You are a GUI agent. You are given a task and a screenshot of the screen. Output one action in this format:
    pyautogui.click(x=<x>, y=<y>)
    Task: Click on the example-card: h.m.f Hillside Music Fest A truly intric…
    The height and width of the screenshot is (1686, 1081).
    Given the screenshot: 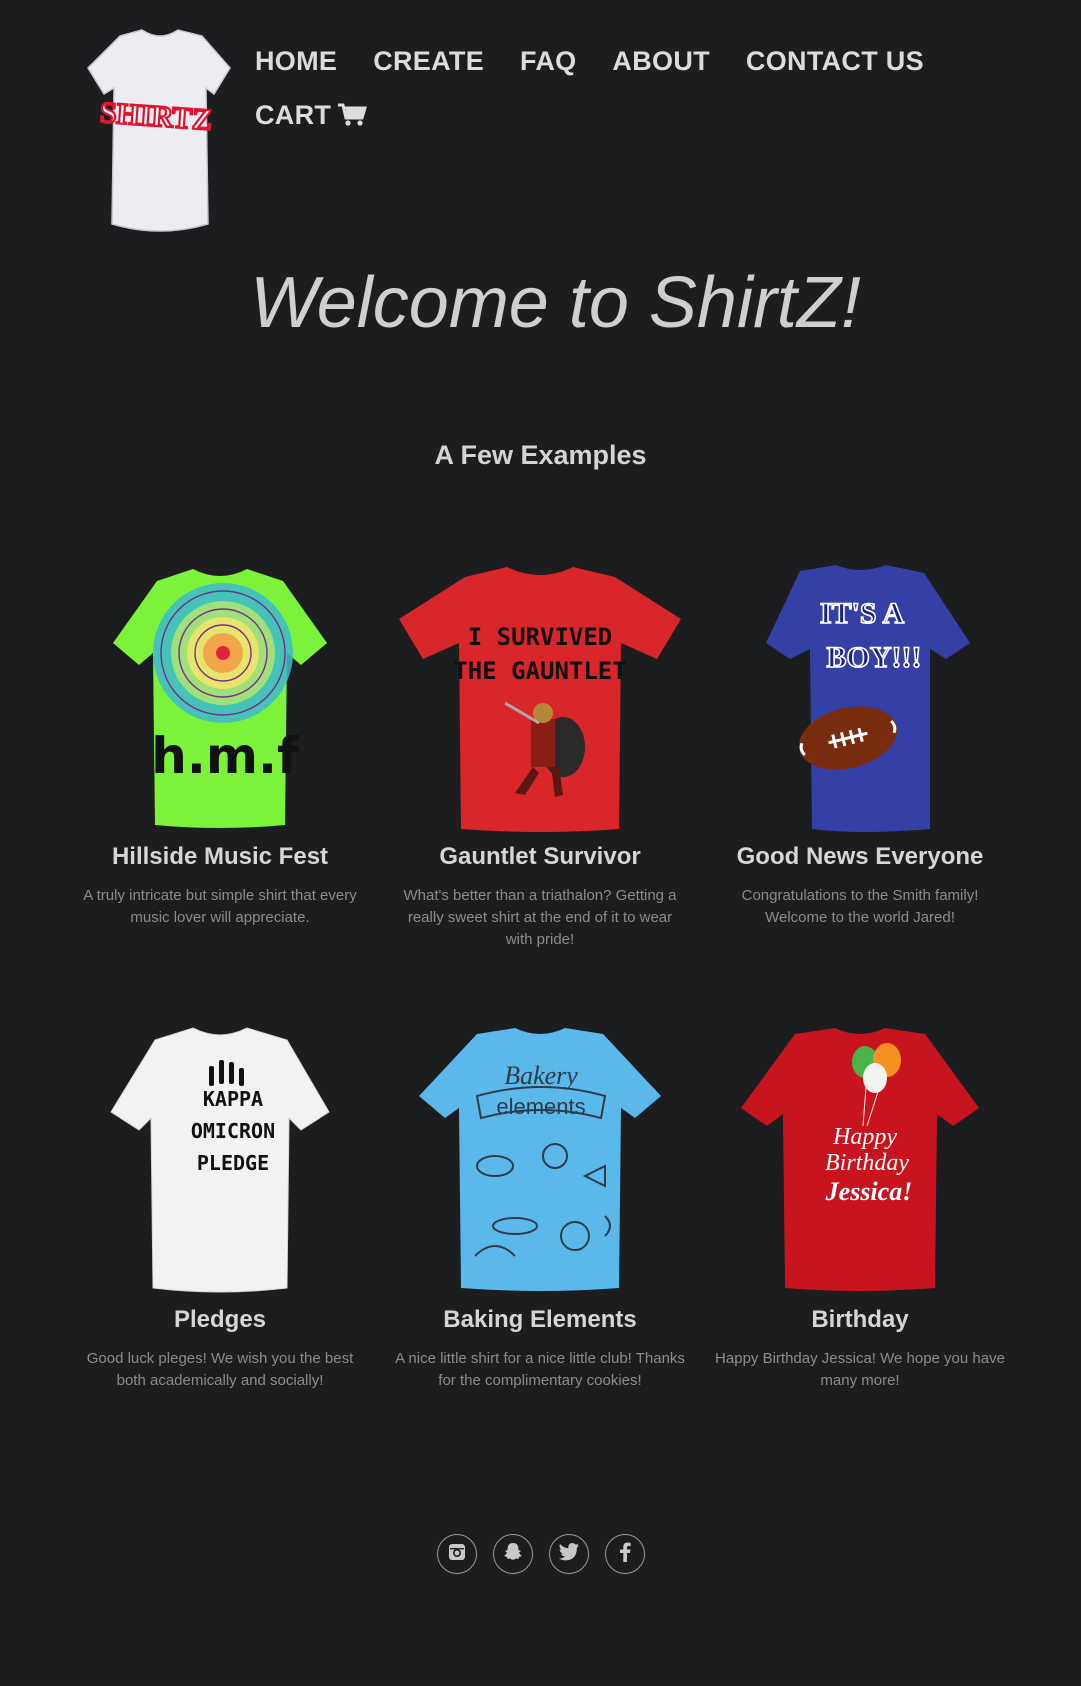 What is the action you would take?
    pyautogui.click(x=220, y=741)
    